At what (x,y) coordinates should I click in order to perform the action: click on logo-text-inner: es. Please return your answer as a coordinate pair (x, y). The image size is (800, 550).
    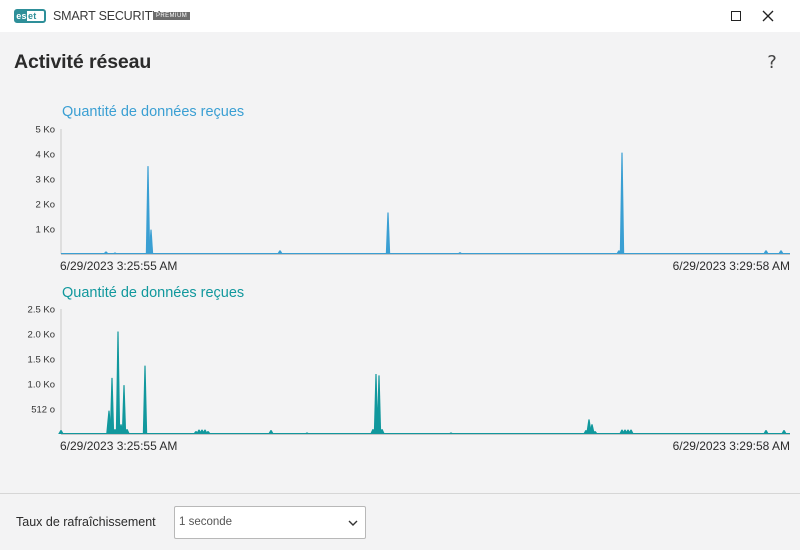
    Looking at the image, I should click on (21, 16).